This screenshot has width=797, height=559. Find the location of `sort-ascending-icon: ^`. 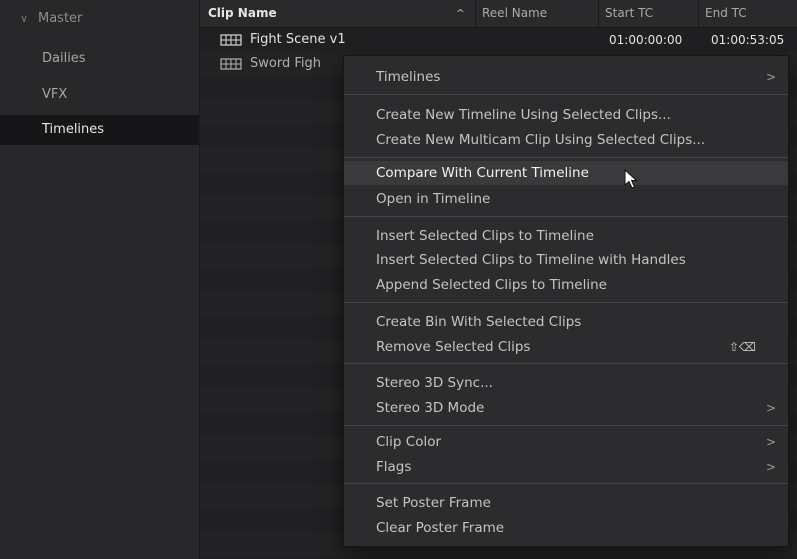

sort-ascending-icon: ^ is located at coordinates (460, 13).